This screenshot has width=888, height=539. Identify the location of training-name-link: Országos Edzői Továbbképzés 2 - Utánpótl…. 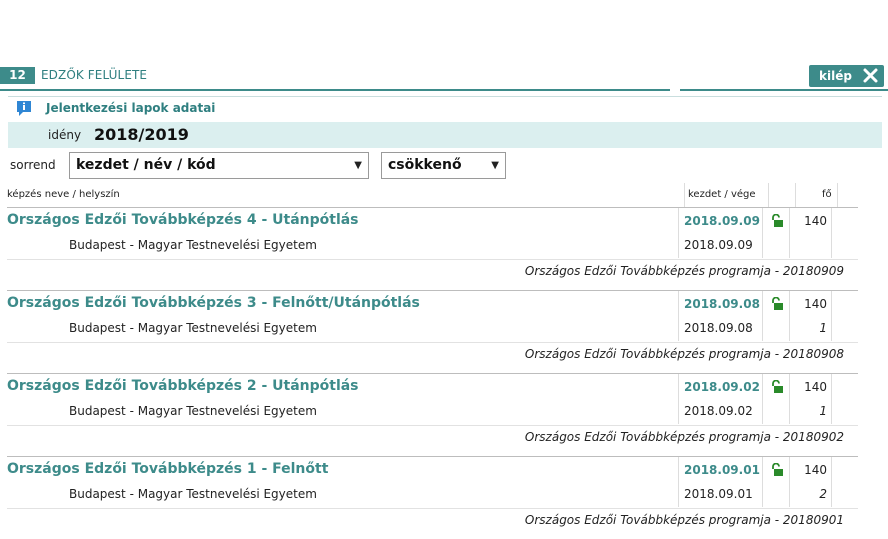
(183, 386).